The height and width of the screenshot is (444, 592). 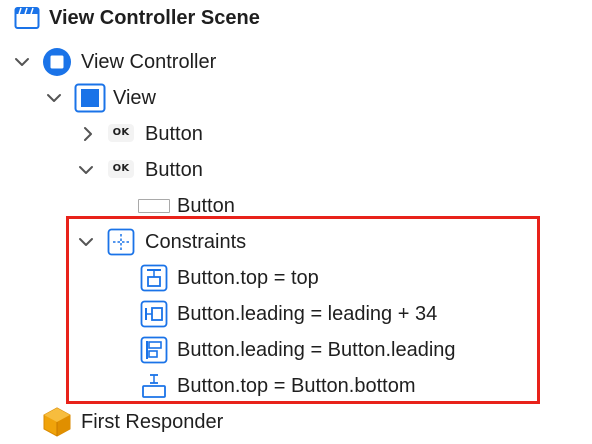 I want to click on first-responder-icon, so click(x=57, y=424).